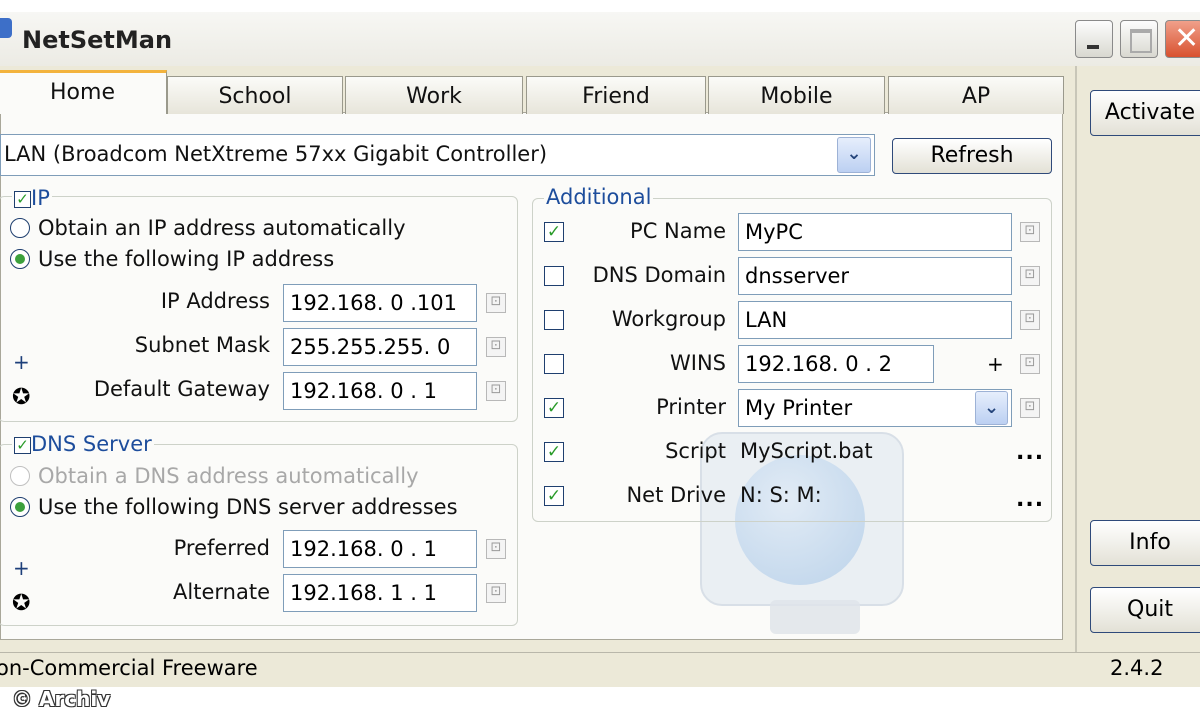  I want to click on ip-group-legend: ✓ IP, so click(32, 198).